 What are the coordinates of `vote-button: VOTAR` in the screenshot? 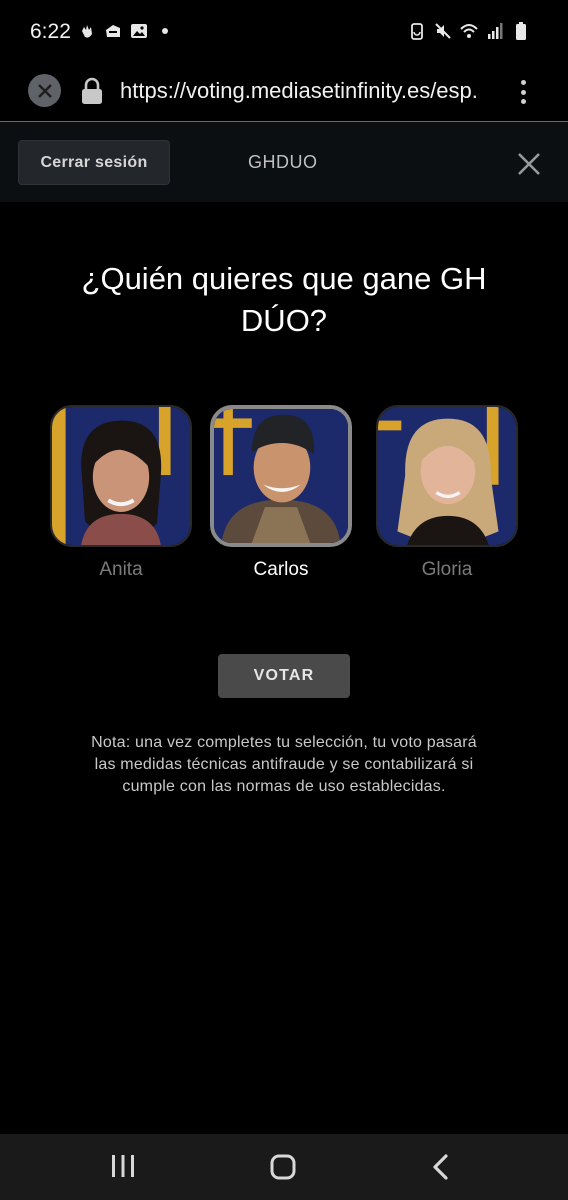 It's located at (284, 676).